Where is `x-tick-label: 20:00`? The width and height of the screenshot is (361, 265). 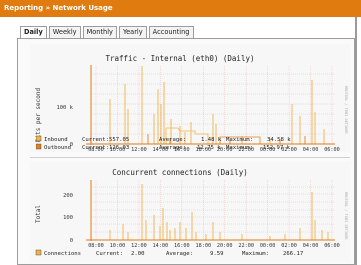 x-tick-label: 20:00 is located at coordinates (225, 246).